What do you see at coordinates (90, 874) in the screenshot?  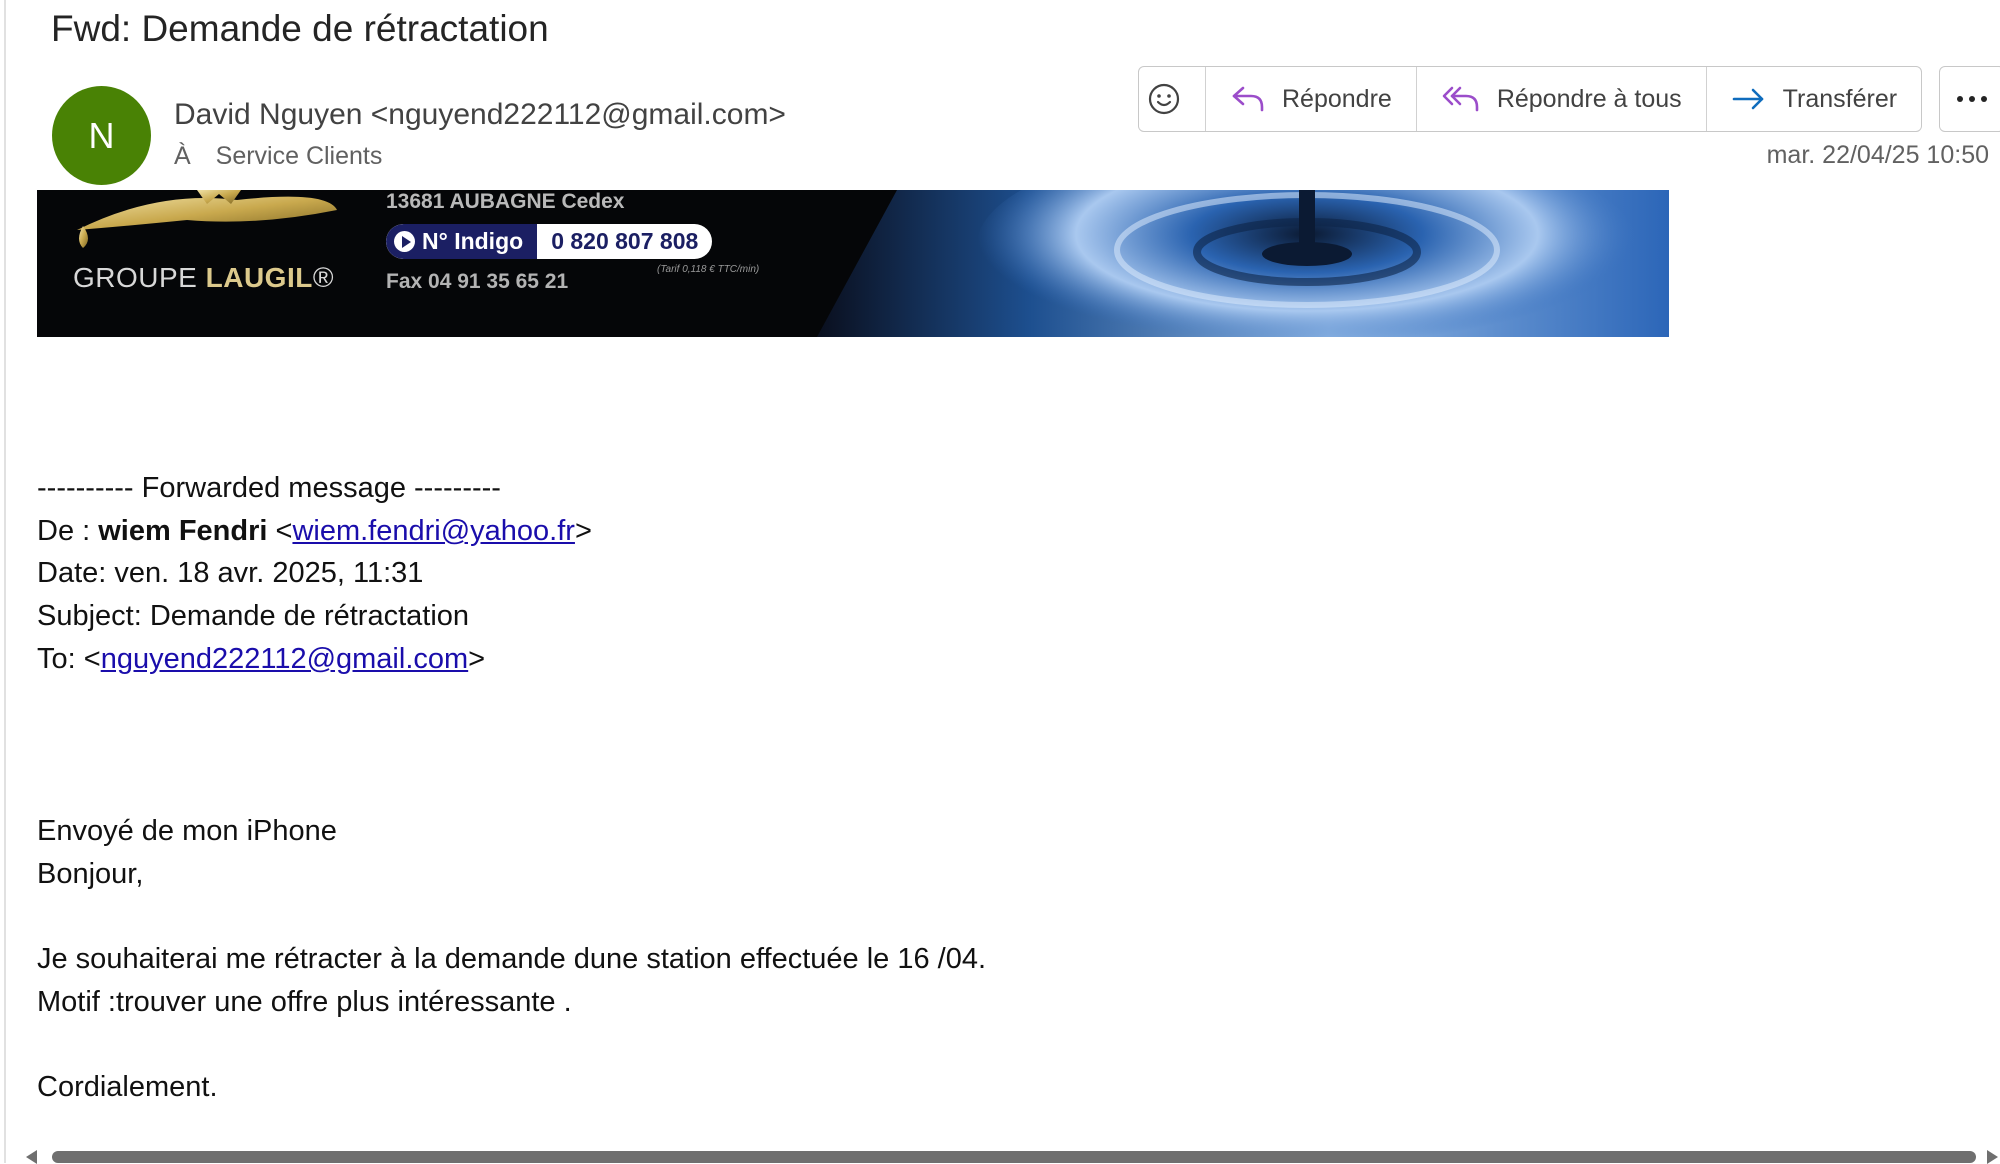 I see `greeting: Bonjour,` at bounding box center [90, 874].